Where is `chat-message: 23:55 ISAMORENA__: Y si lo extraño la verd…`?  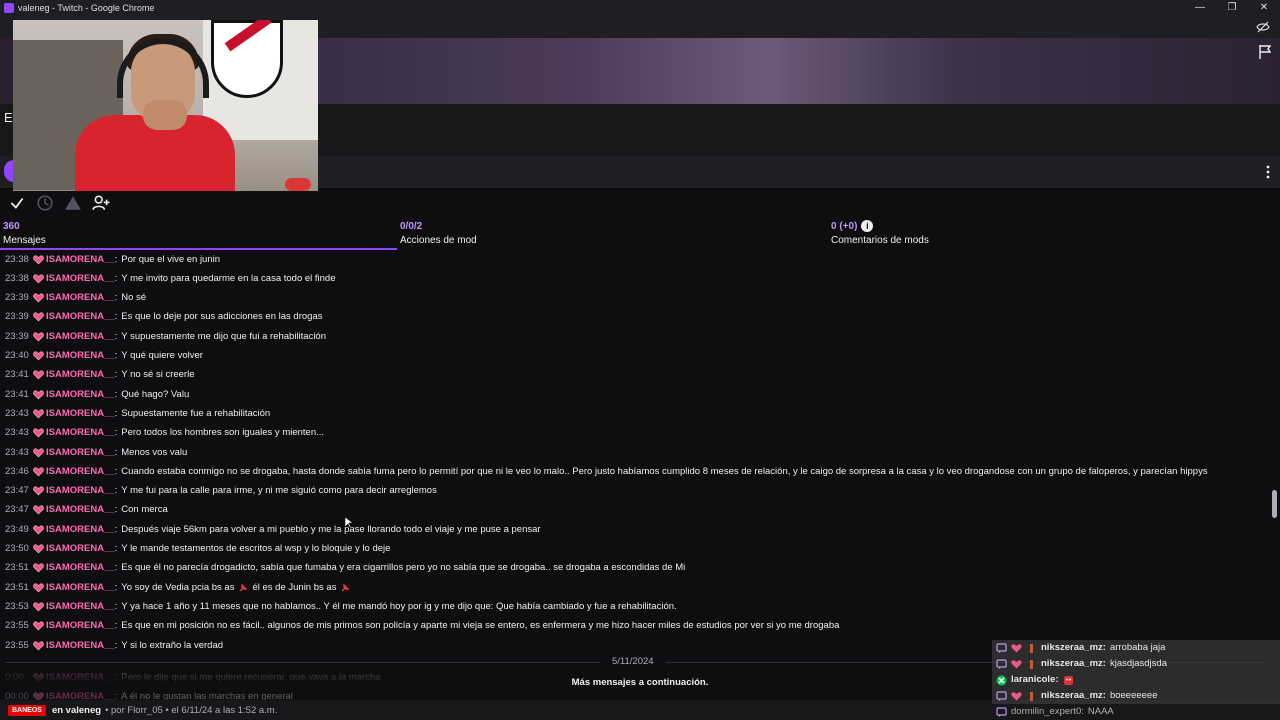
chat-message: 23:55 ISAMORENA__: Y si lo extraño la verd… is located at coordinates (114, 645).